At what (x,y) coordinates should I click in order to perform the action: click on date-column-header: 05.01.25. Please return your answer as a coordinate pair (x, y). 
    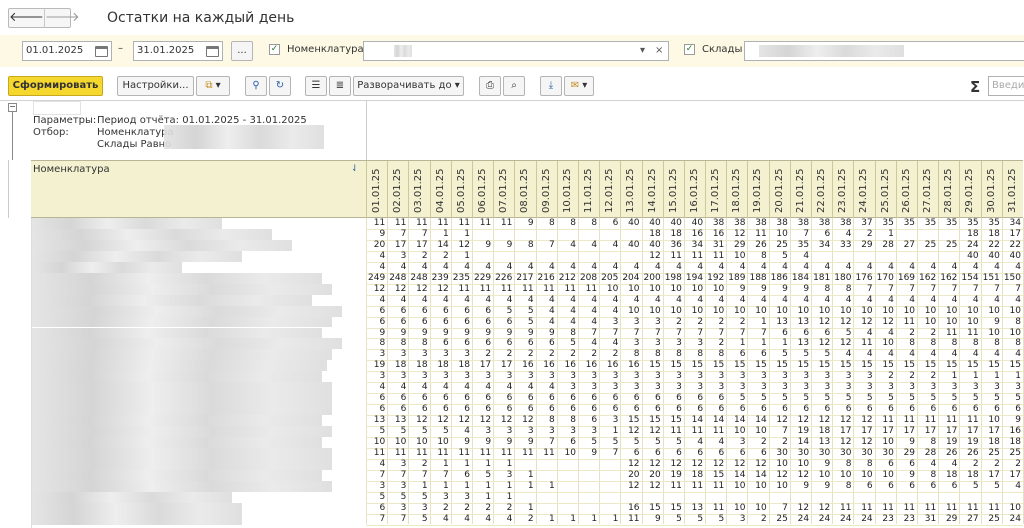
    Looking at the image, I should click on (460, 190).